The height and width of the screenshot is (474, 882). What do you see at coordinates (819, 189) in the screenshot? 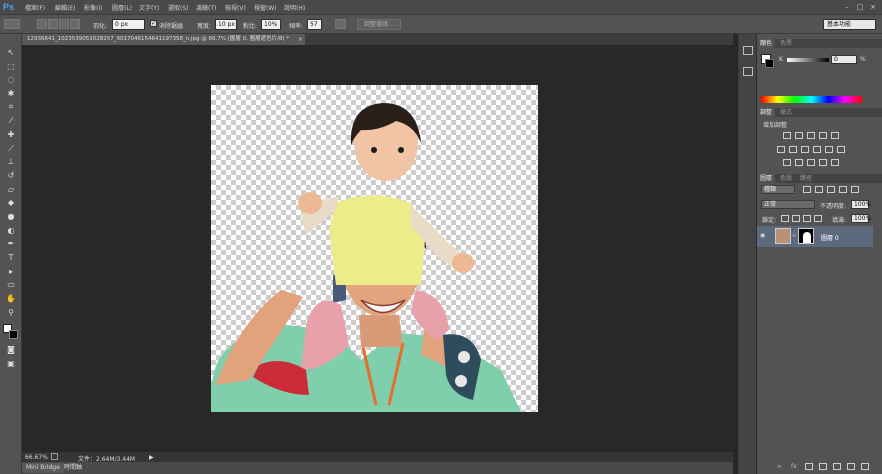
I see `filter-adjustment-icon` at bounding box center [819, 189].